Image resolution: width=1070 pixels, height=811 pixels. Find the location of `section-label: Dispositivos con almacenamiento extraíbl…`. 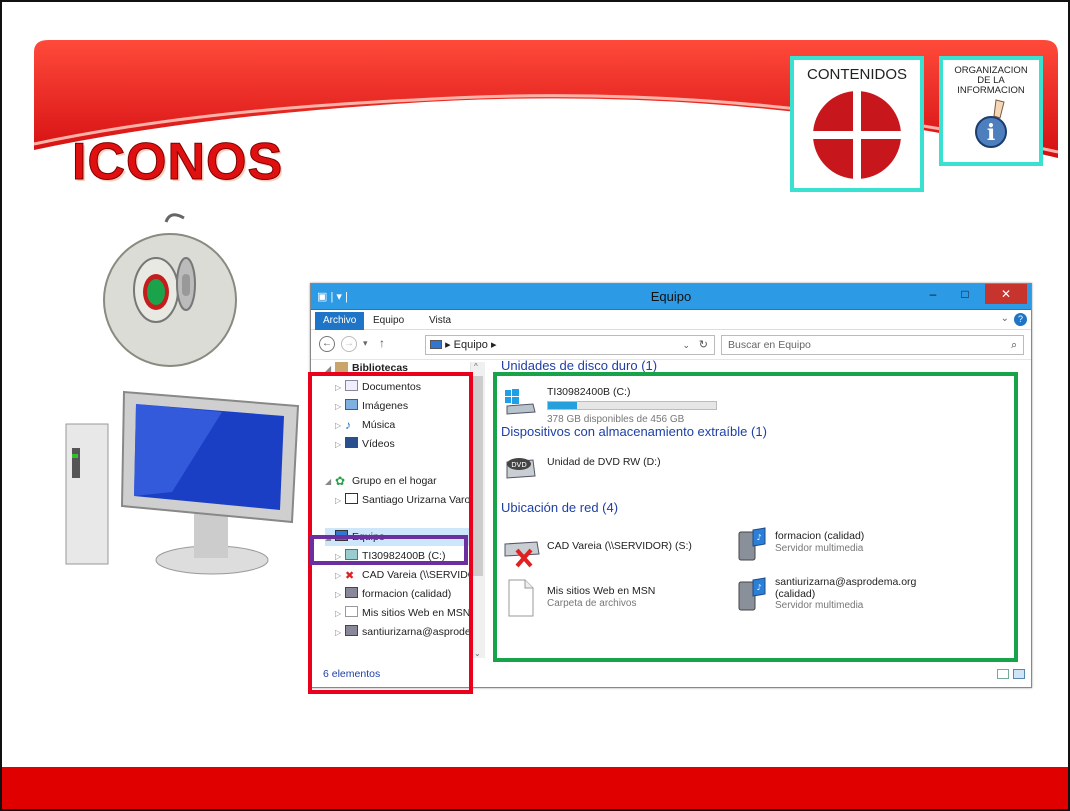

section-label: Dispositivos con almacenamiento extraíbl… is located at coordinates (634, 431).